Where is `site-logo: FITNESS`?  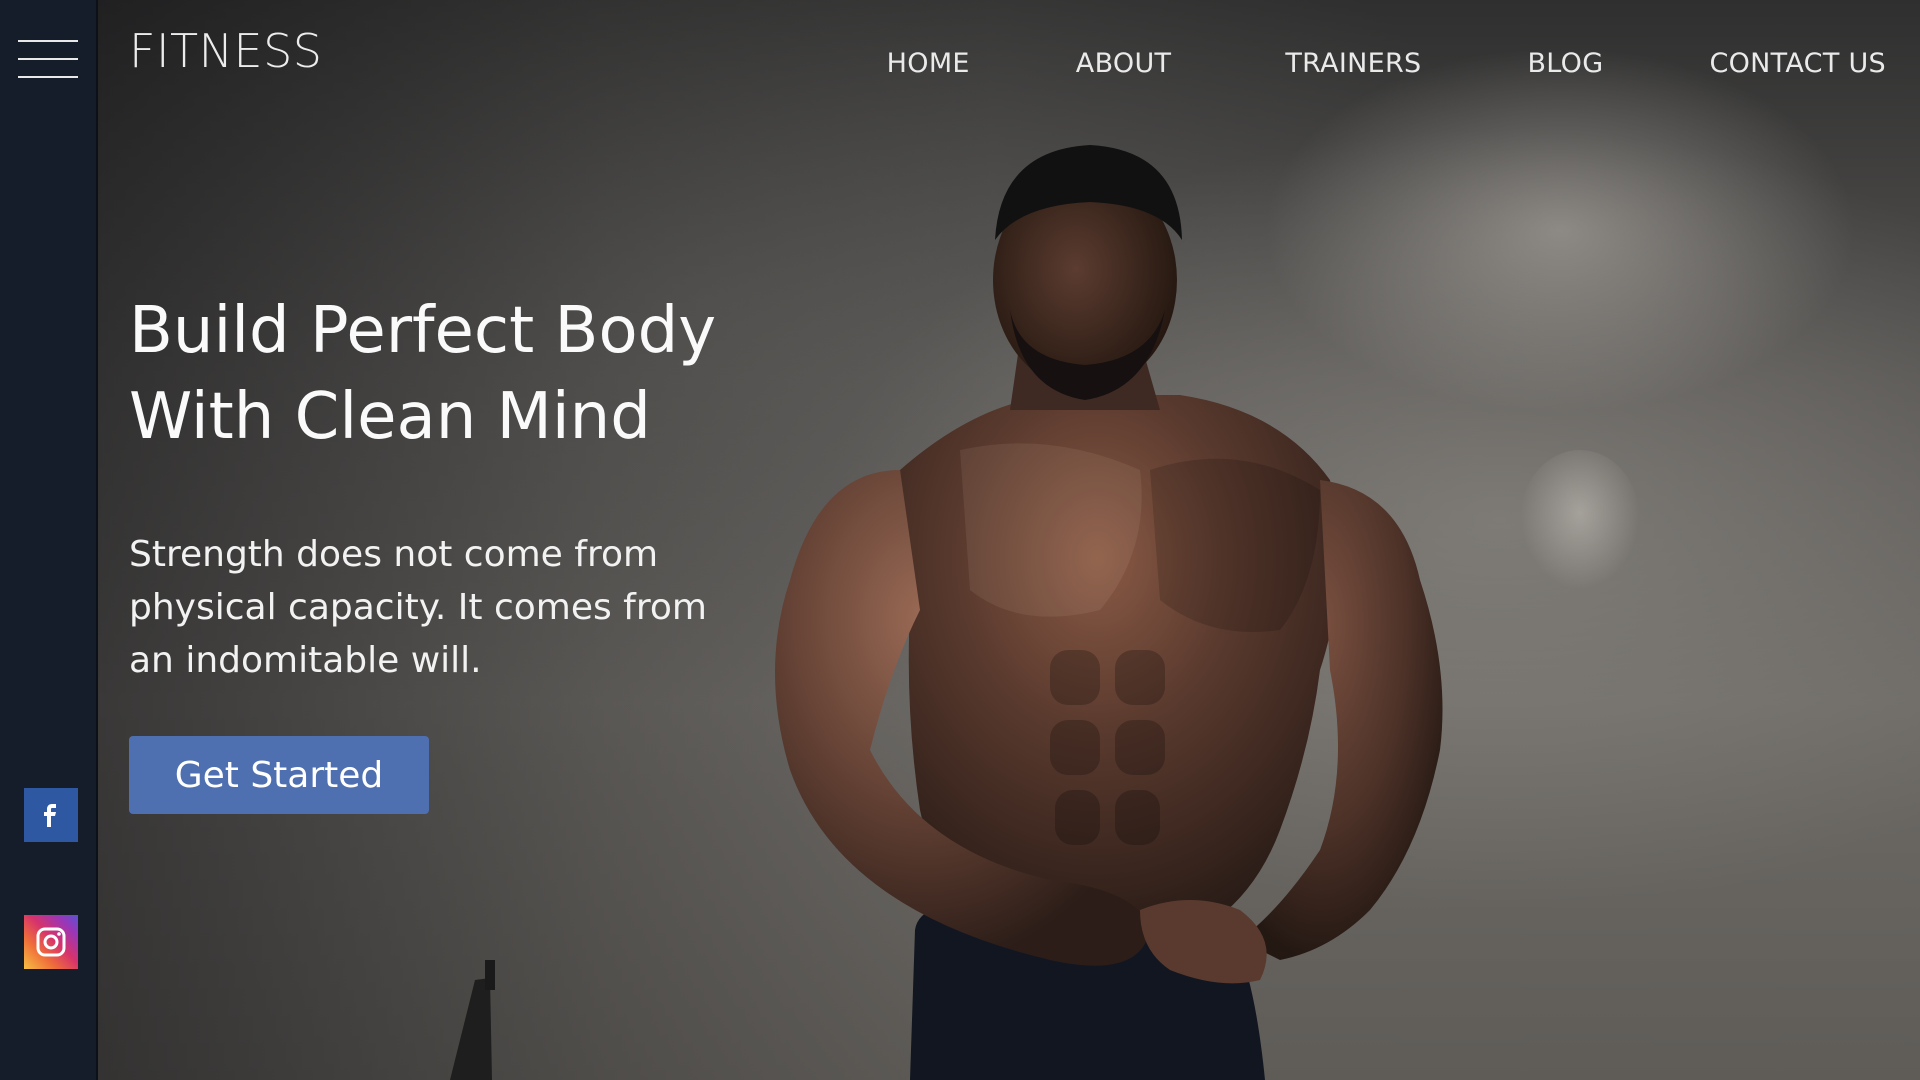
site-logo: FITNESS is located at coordinates (226, 51).